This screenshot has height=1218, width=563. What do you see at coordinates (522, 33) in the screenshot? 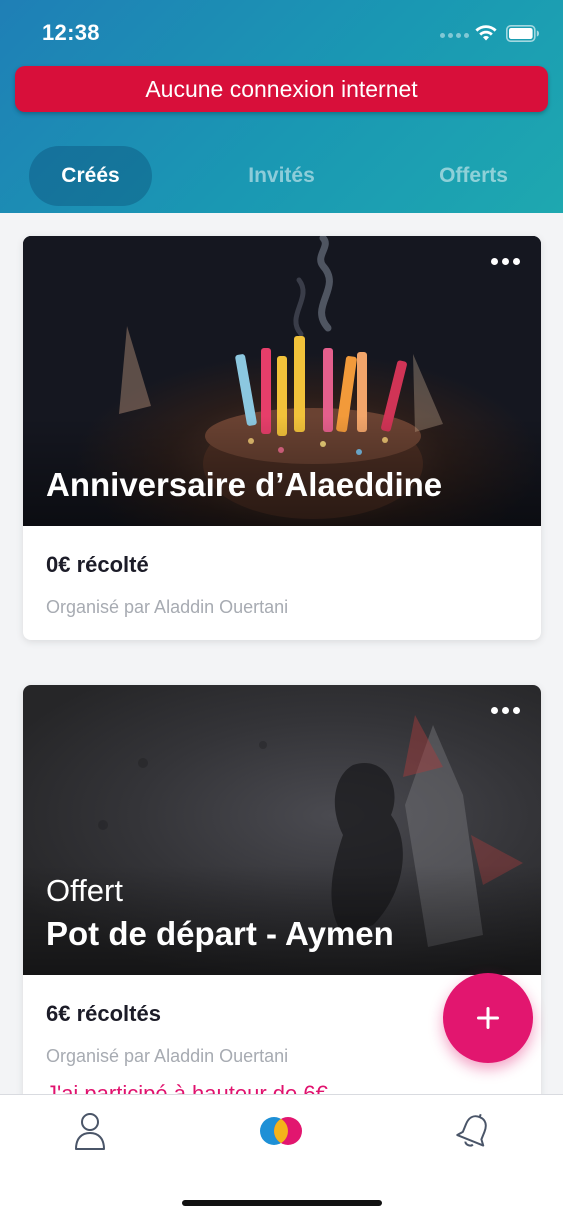
I see `battery-icon` at bounding box center [522, 33].